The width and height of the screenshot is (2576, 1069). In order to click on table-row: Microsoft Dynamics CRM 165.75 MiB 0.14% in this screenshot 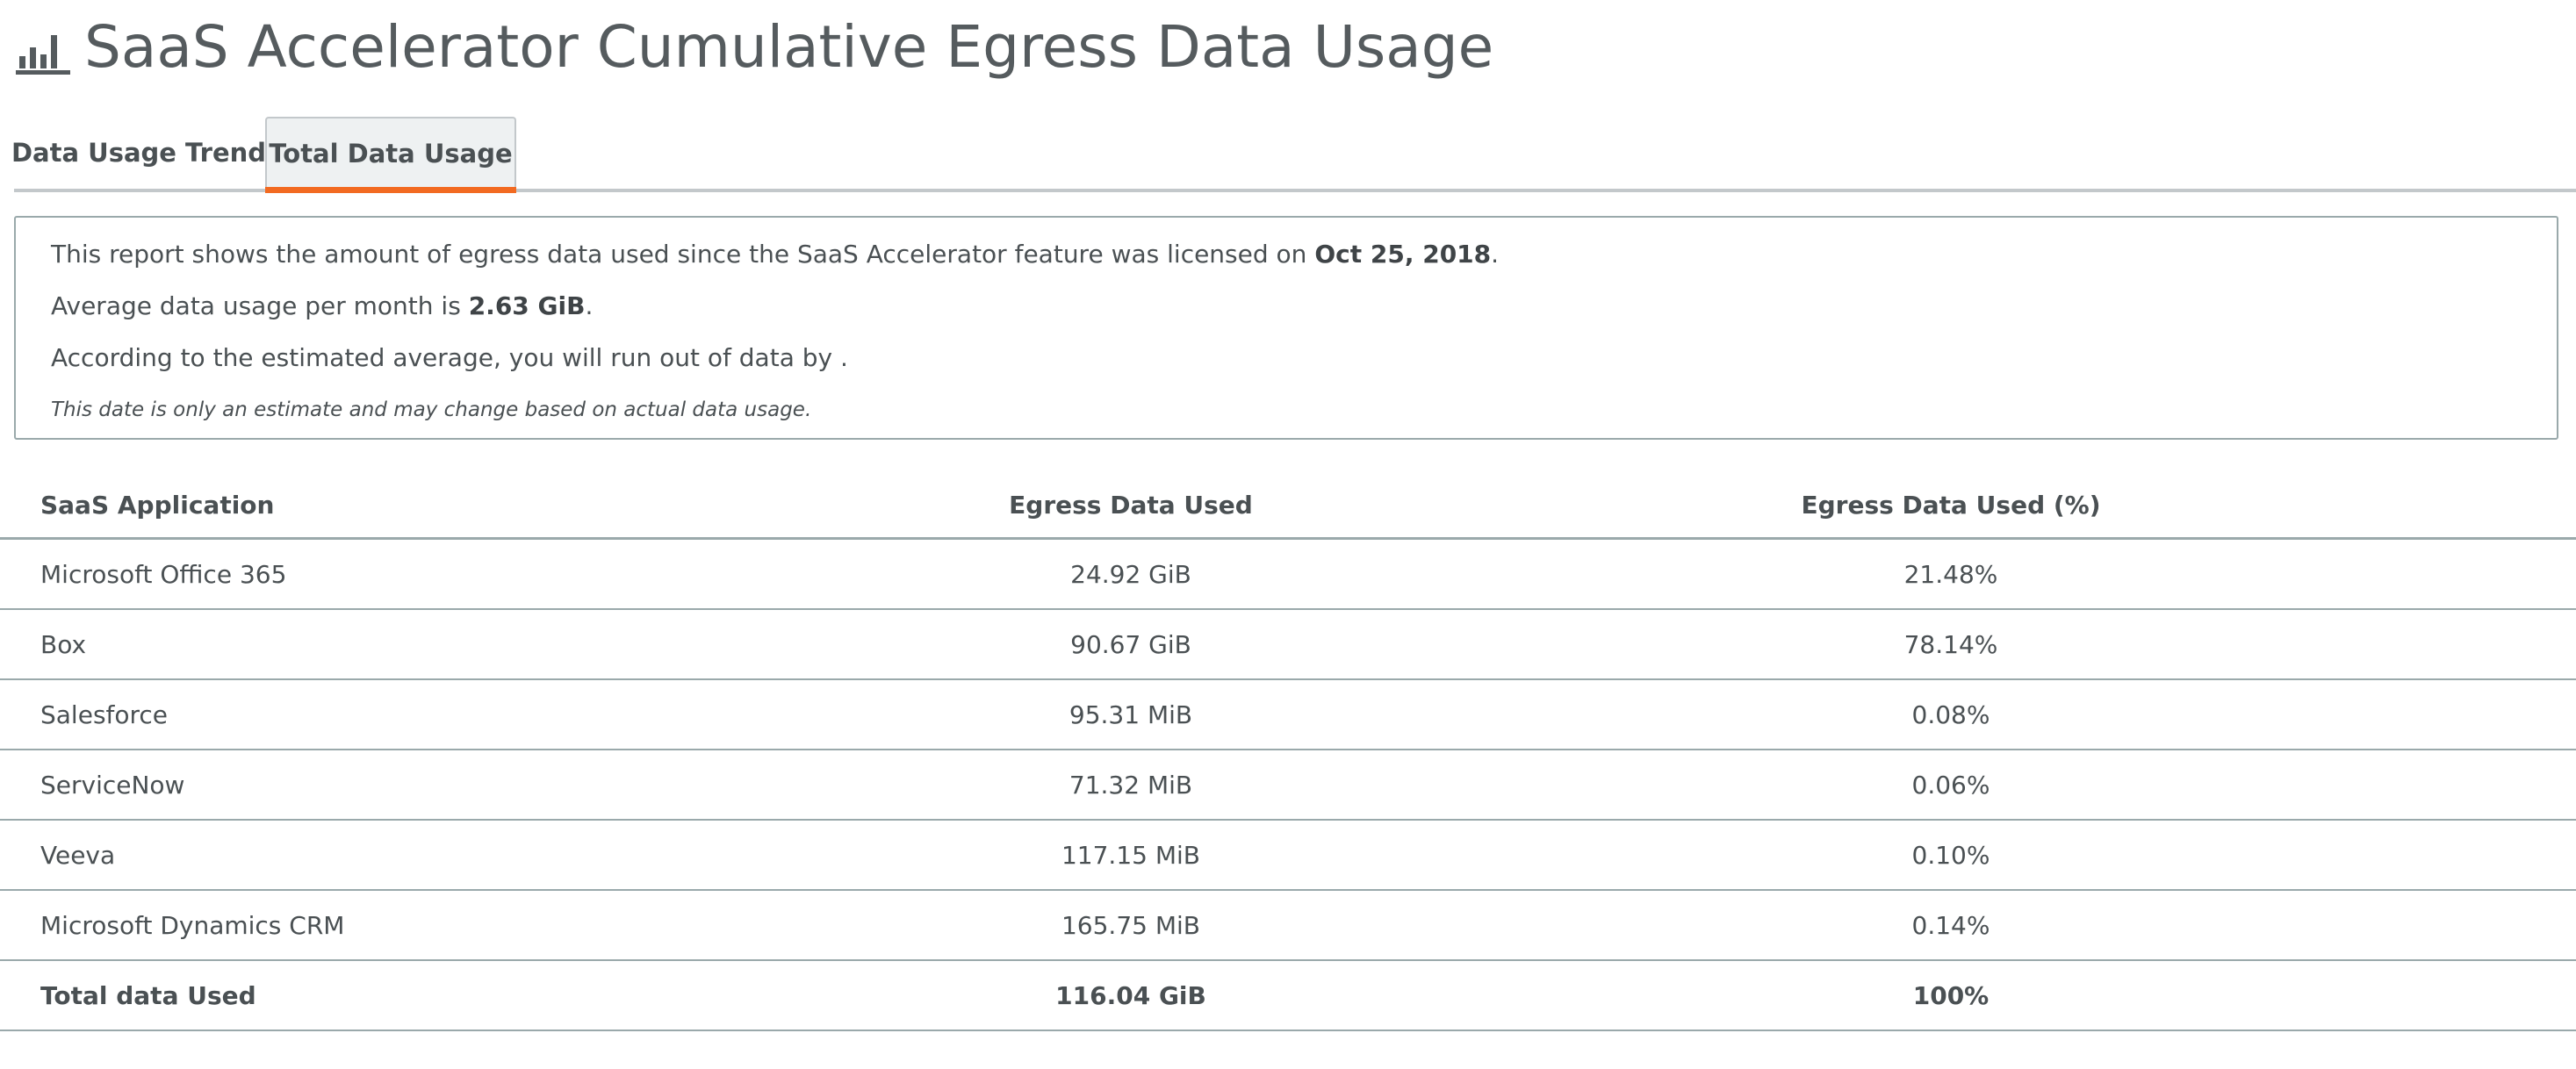, I will do `click(1288, 925)`.